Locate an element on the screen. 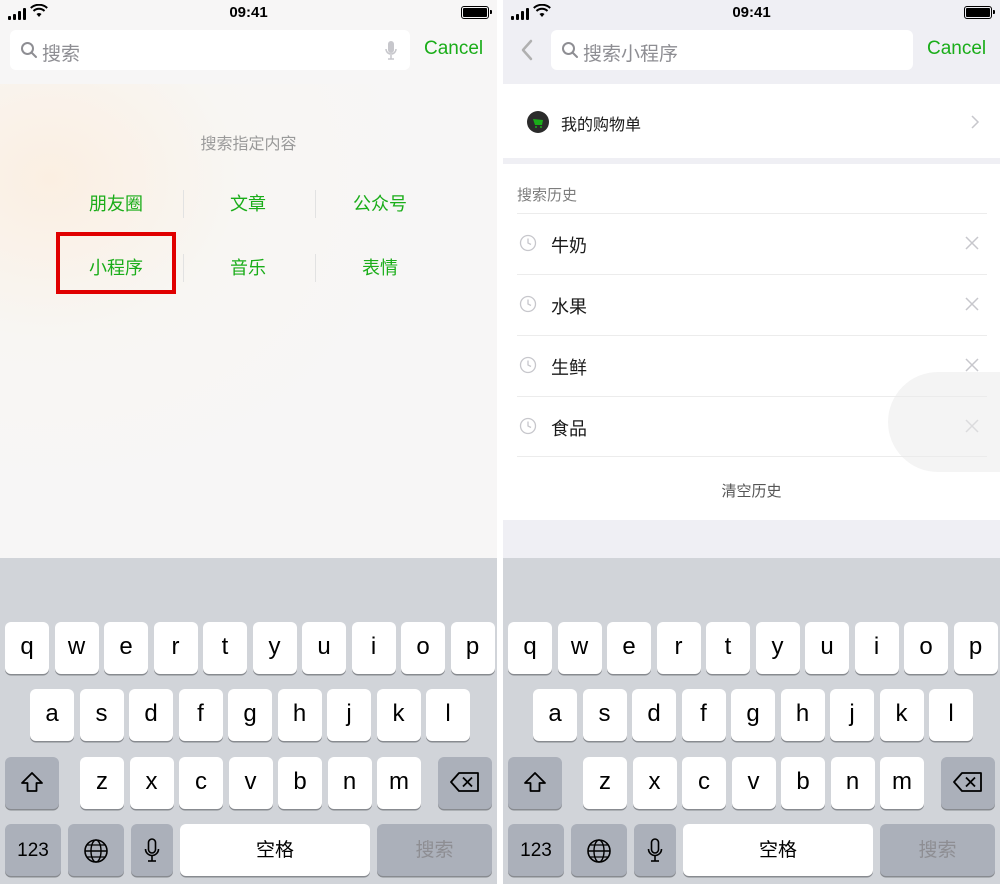  key-d-label: d is located at coordinates (151, 713).